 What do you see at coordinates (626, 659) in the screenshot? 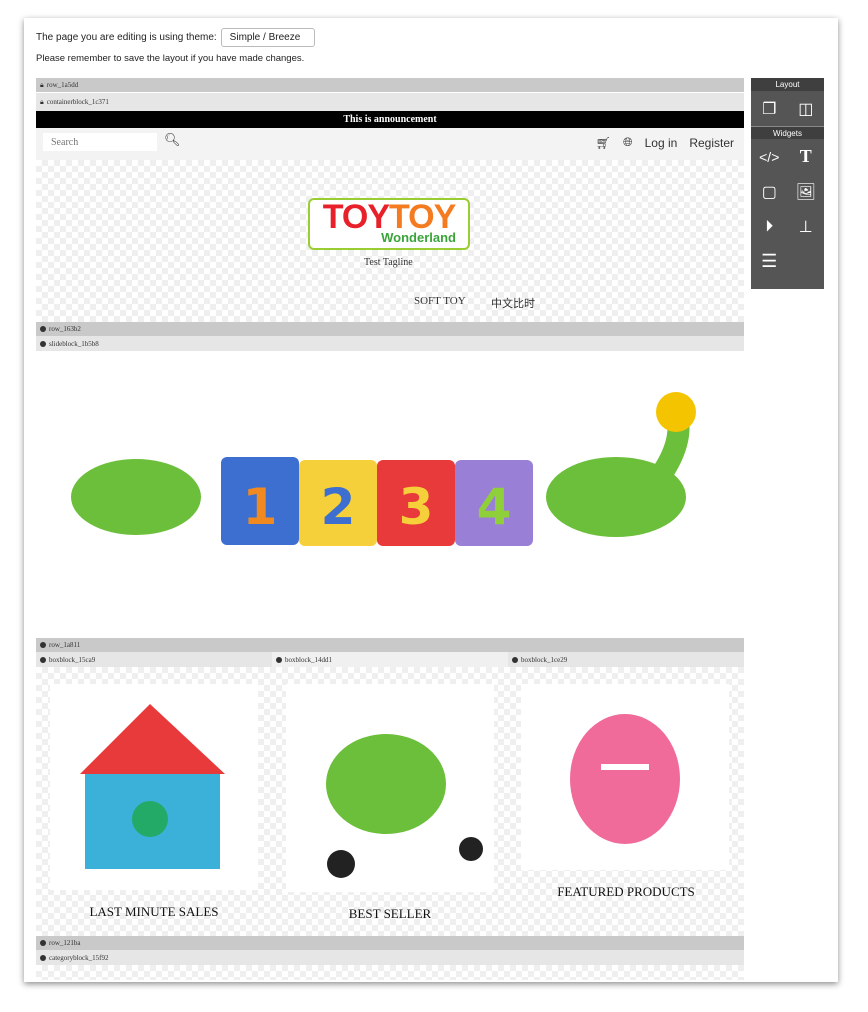
I see `box-block-bar: boxblock_1ce29` at bounding box center [626, 659].